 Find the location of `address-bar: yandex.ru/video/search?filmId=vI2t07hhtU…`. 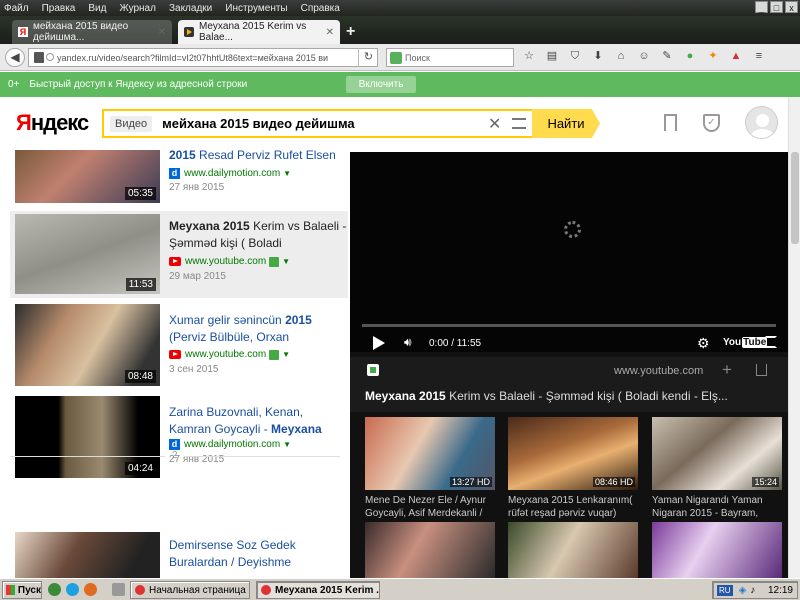

address-bar: yandex.ru/video/search?filmId=vI2t07hhtU… is located at coordinates (203, 57).